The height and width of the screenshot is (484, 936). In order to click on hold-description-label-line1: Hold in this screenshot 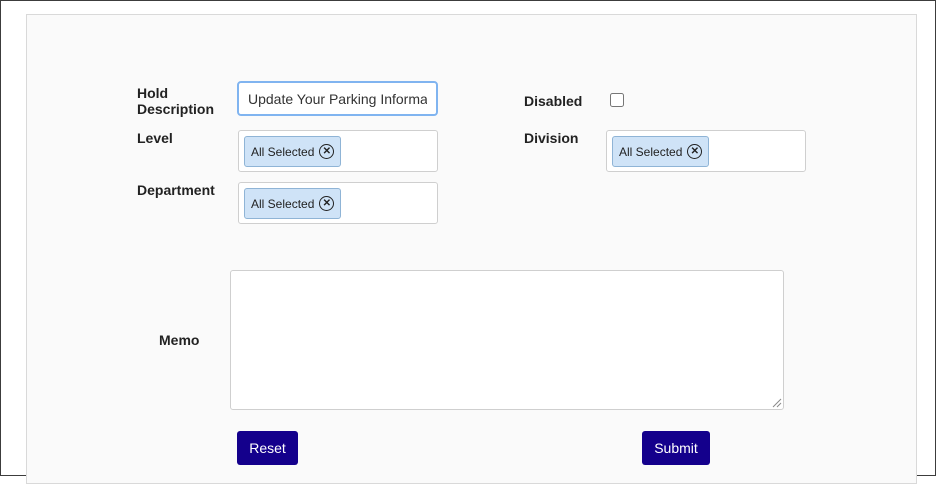, I will do `click(153, 93)`.